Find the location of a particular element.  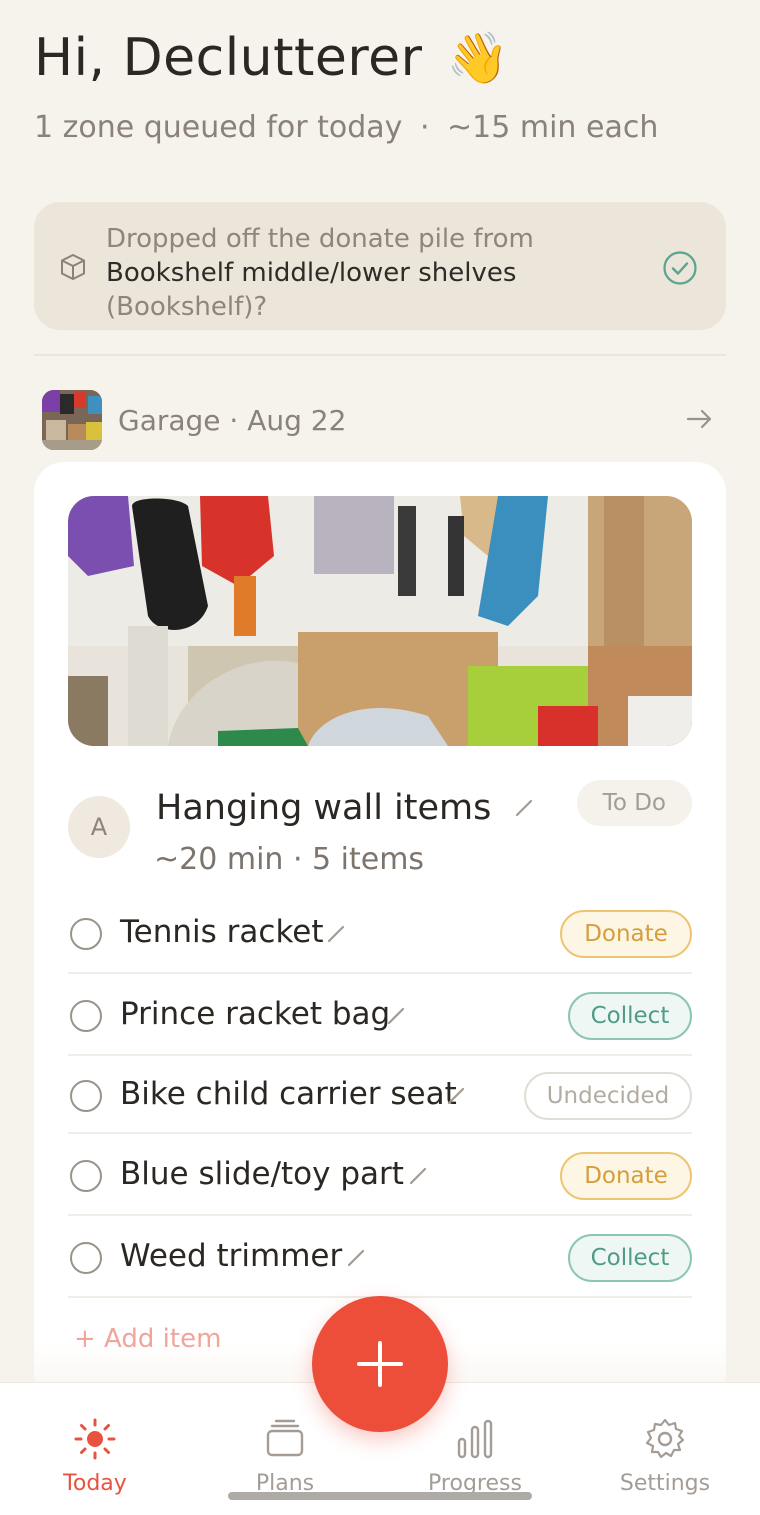

zone-label: Garage · Aug 22 is located at coordinates (232, 420).